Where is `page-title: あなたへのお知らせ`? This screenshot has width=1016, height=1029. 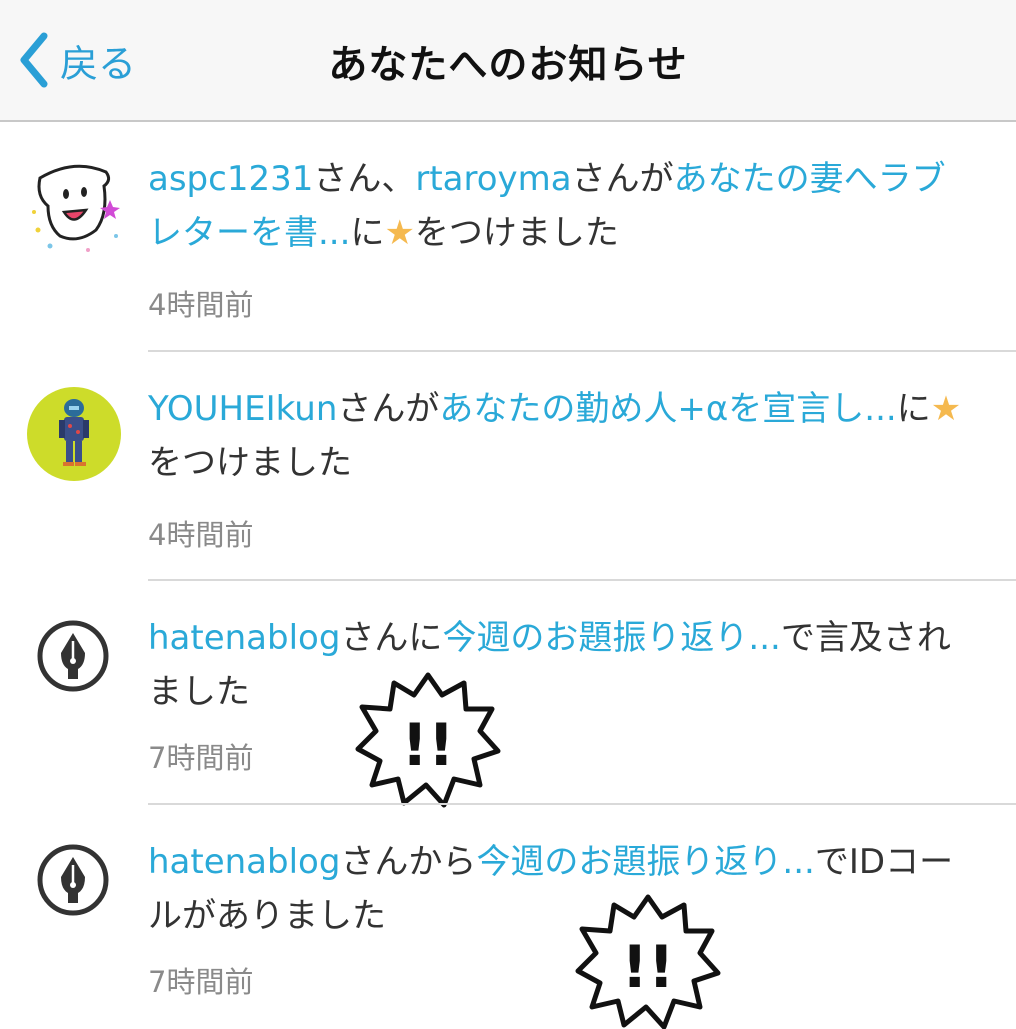 page-title: あなたへのお知らせ is located at coordinates (508, 65).